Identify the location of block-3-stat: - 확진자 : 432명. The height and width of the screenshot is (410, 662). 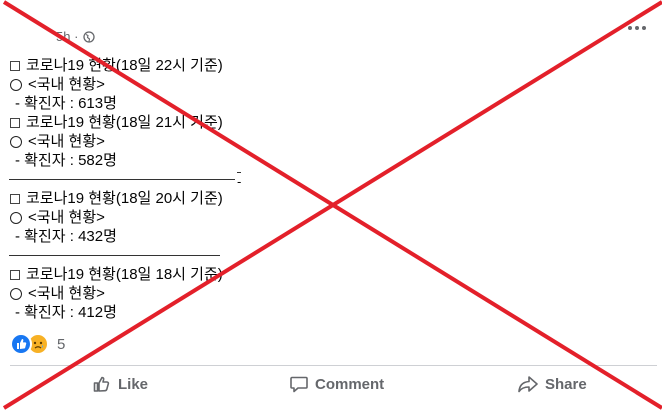
(66, 236).